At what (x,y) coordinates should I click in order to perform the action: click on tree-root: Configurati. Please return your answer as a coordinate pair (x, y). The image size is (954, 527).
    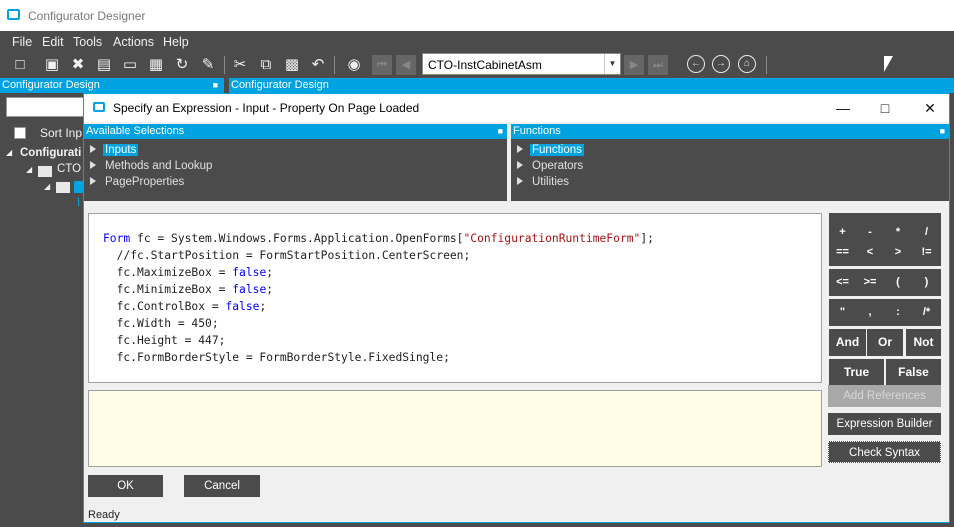
    Looking at the image, I should click on (50, 153).